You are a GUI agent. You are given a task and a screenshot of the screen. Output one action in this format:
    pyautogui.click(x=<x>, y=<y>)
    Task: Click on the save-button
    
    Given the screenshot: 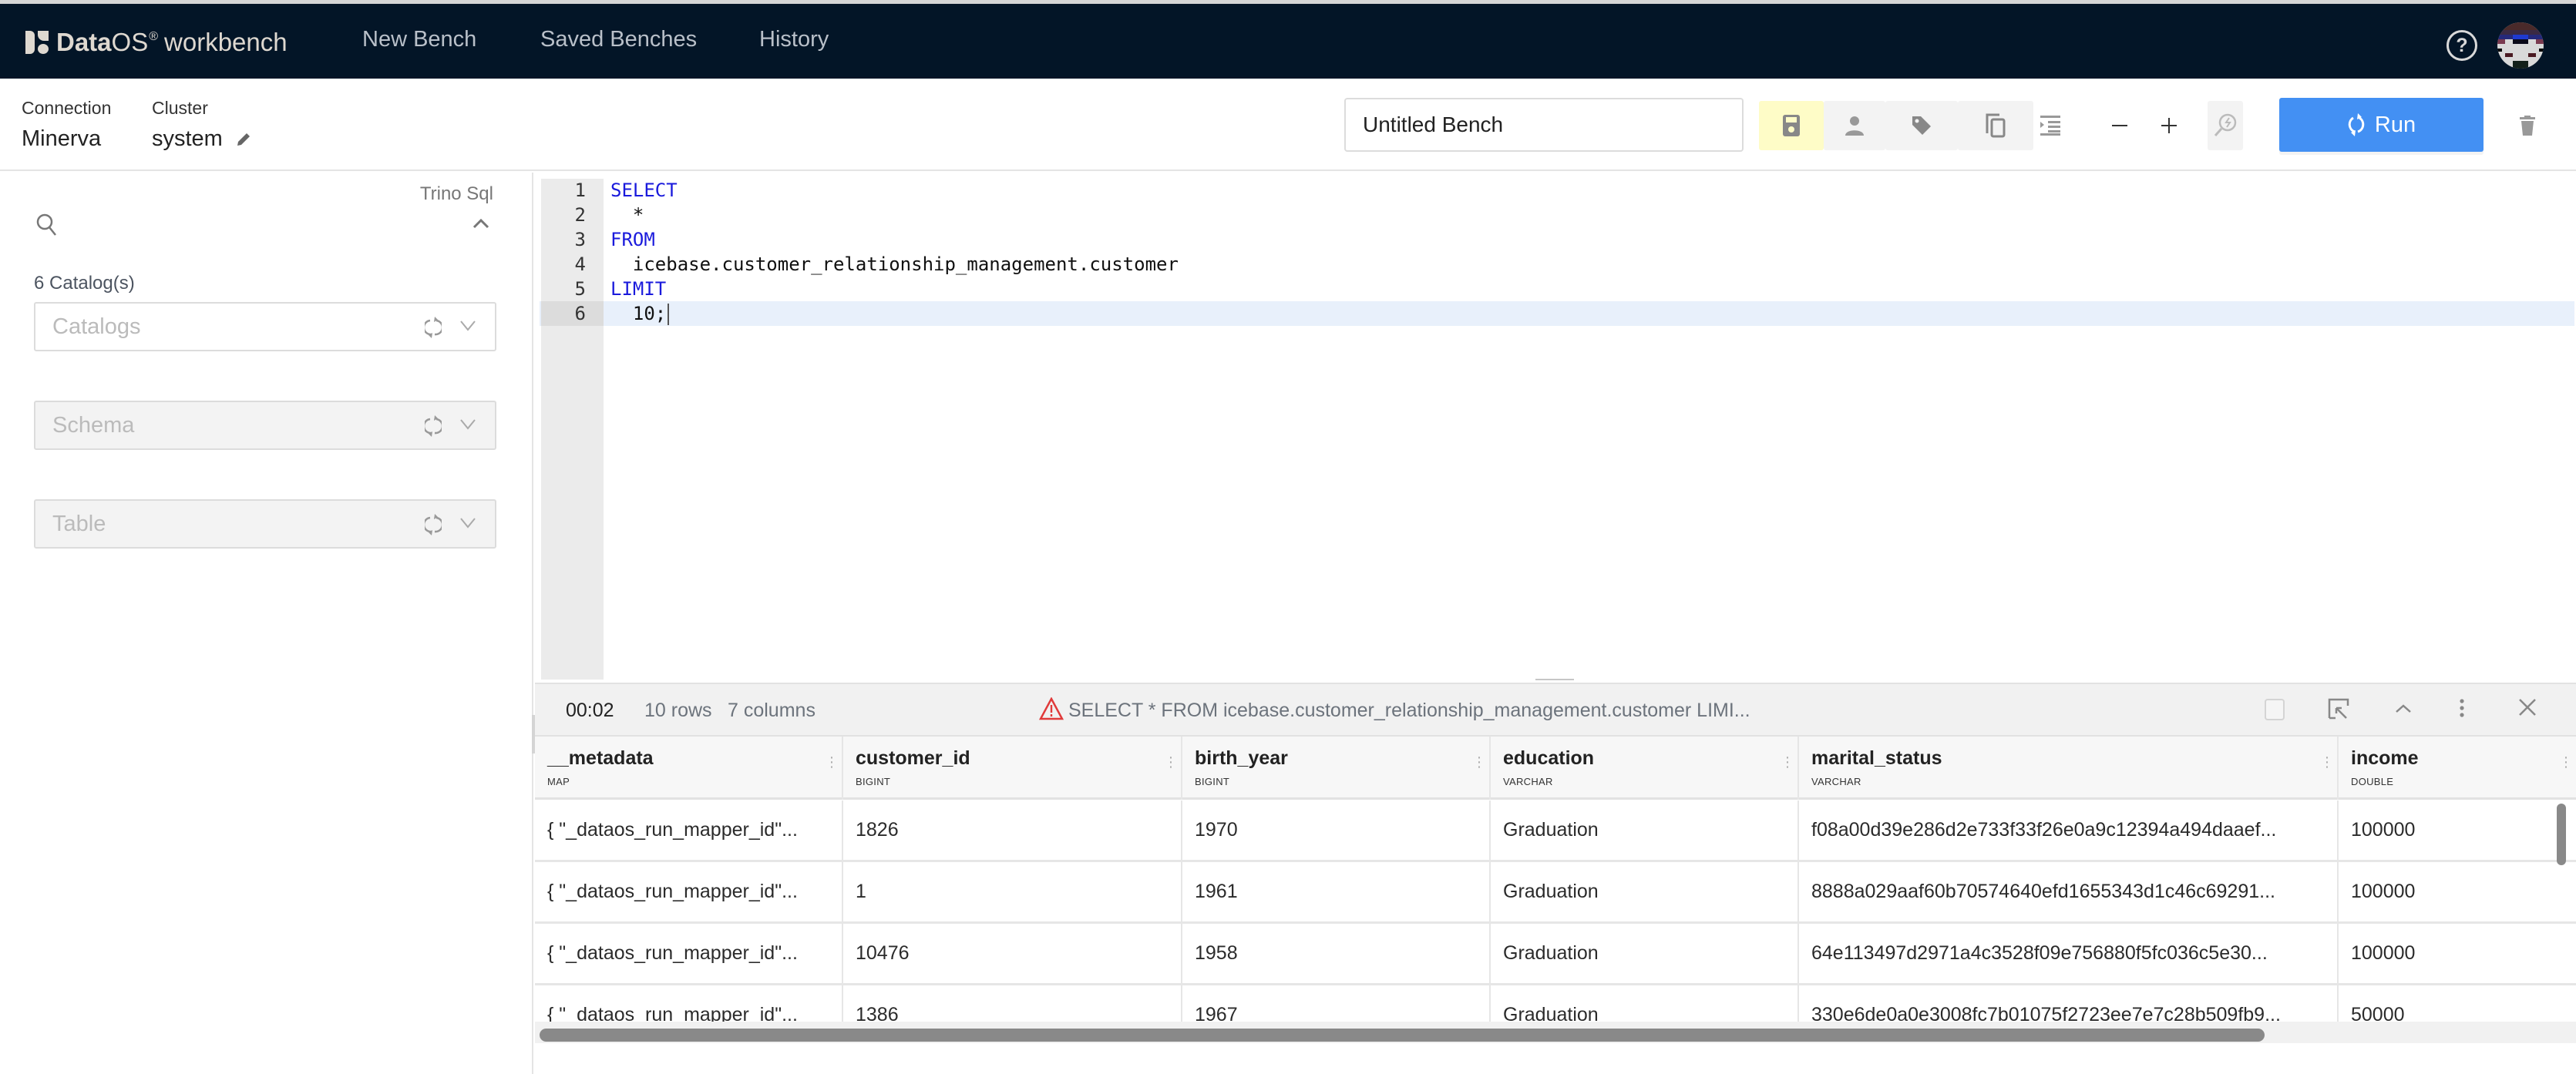 What is the action you would take?
    pyautogui.click(x=1791, y=125)
    